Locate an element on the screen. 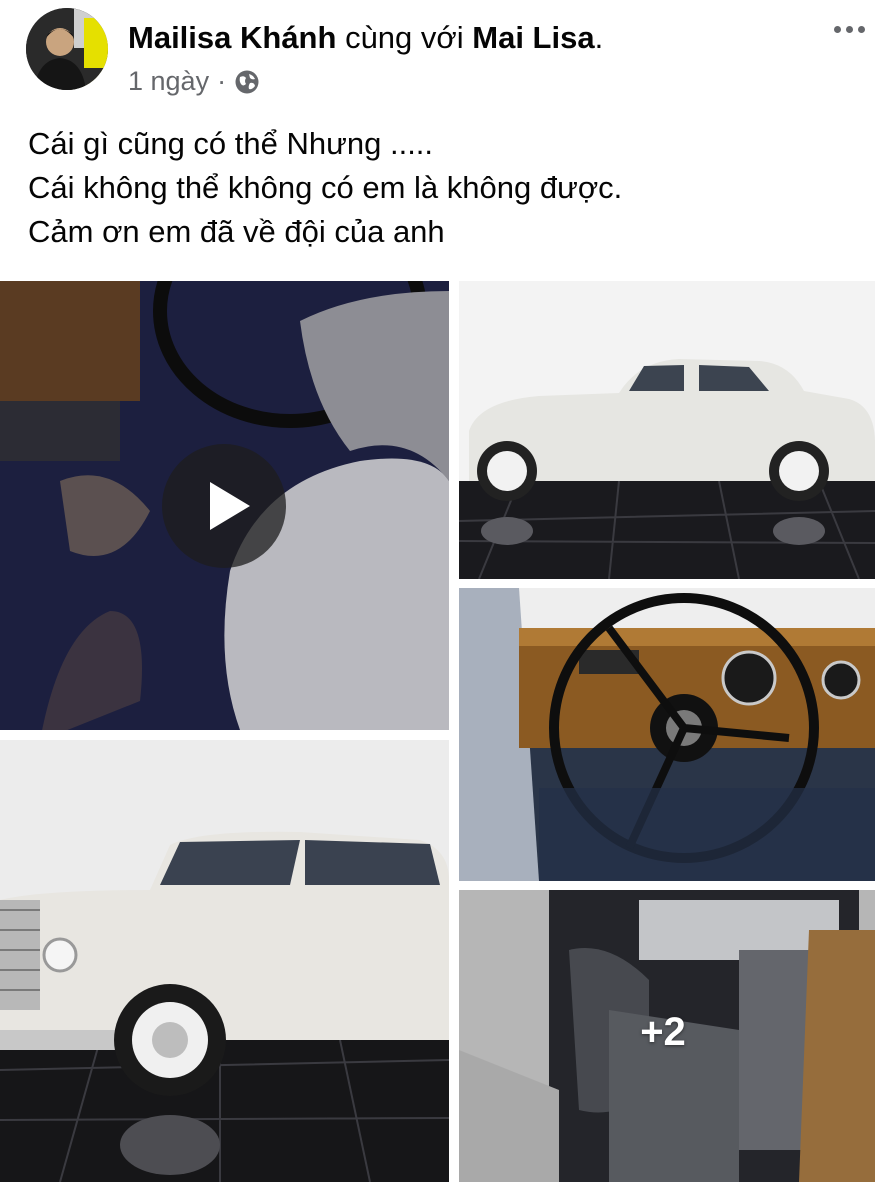  post-meta: 1 ngày · is located at coordinates (194, 81).